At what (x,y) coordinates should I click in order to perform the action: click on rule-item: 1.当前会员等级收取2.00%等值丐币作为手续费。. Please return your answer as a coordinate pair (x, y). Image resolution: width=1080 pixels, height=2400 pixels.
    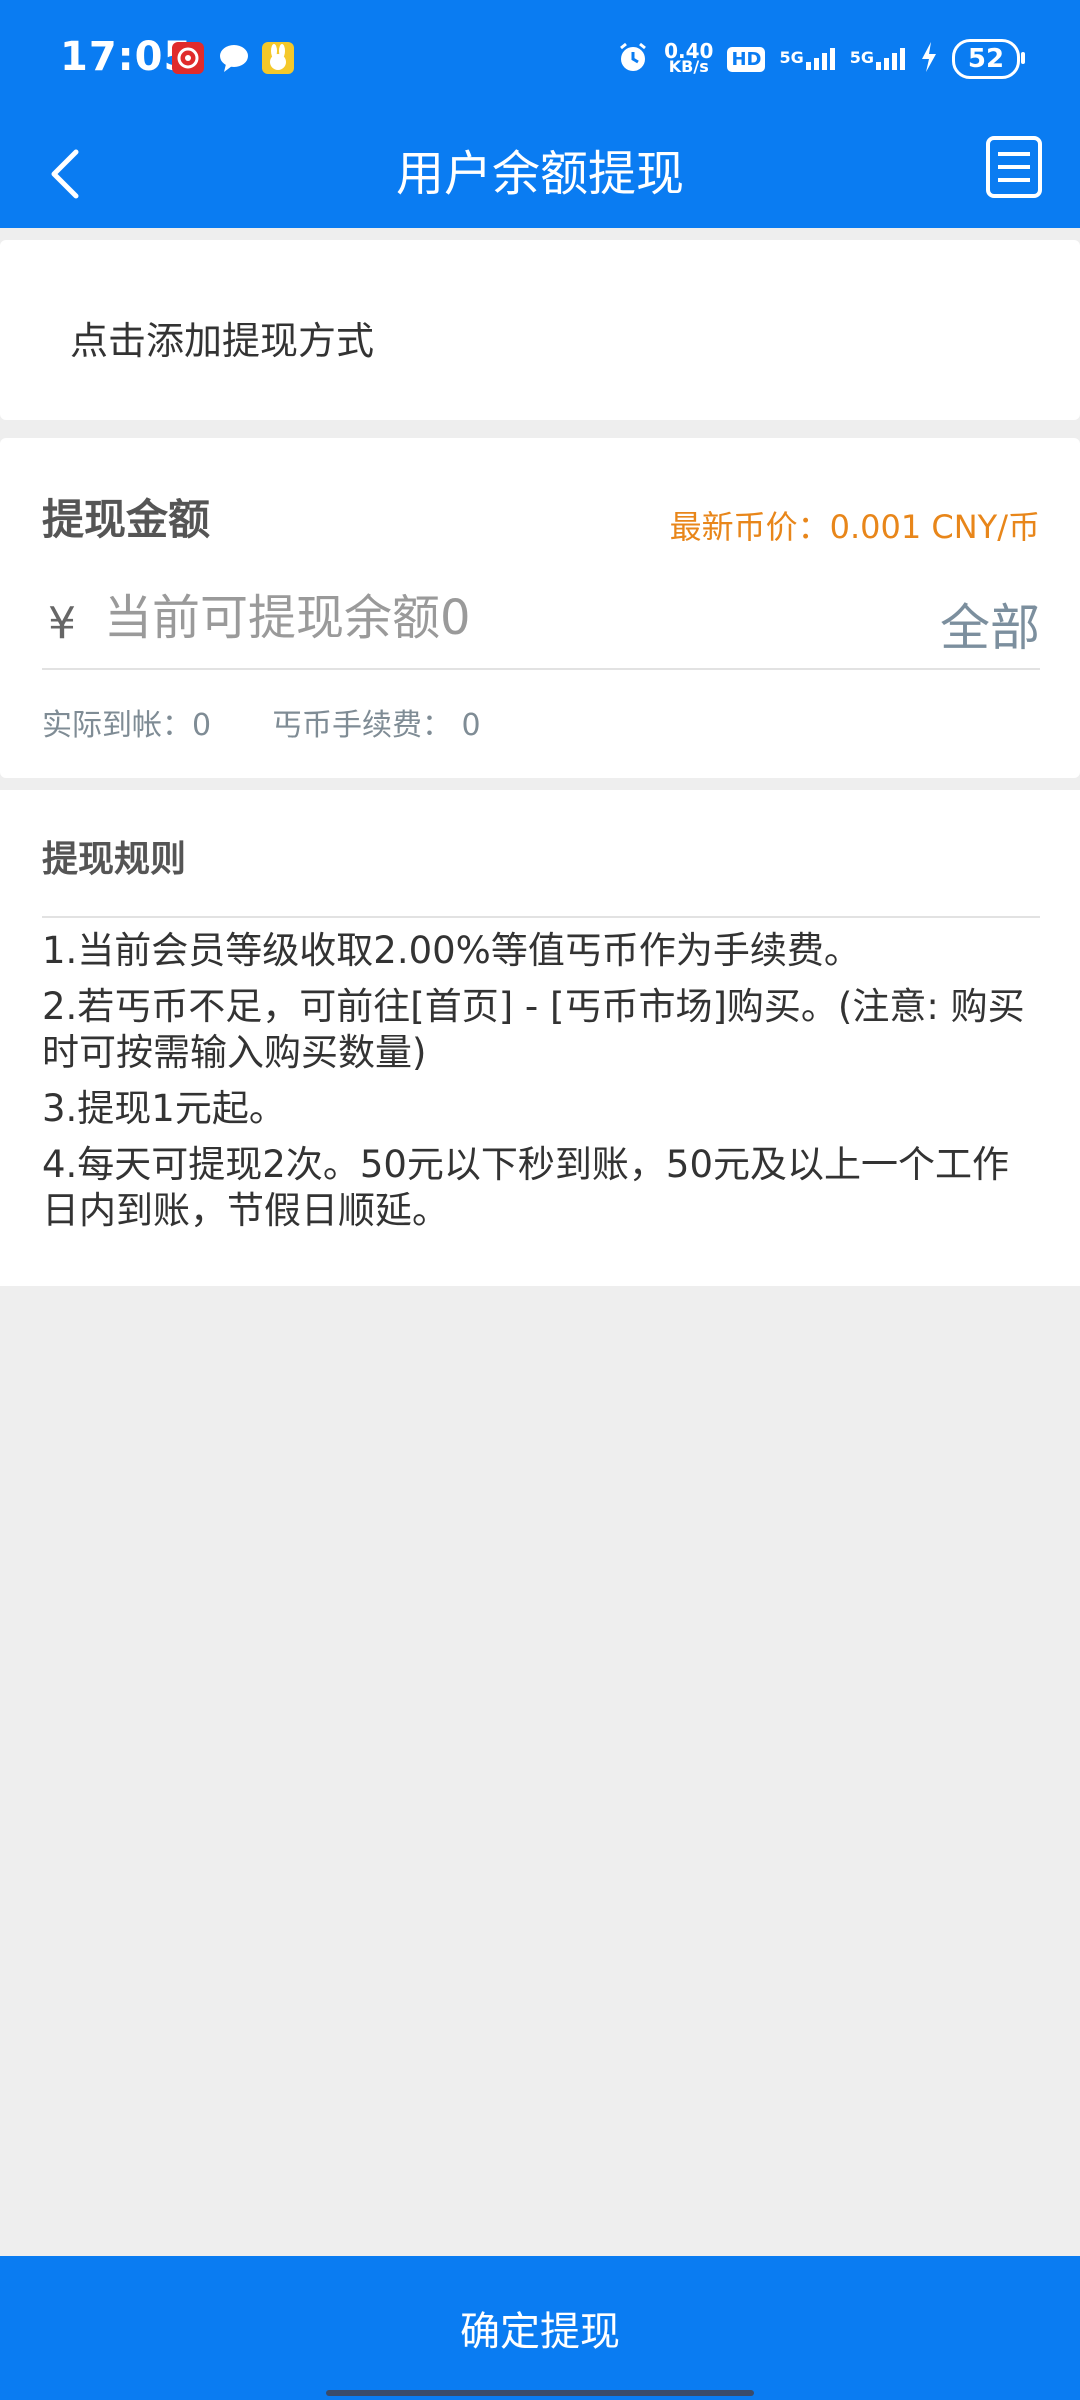
    Looking at the image, I should click on (451, 950).